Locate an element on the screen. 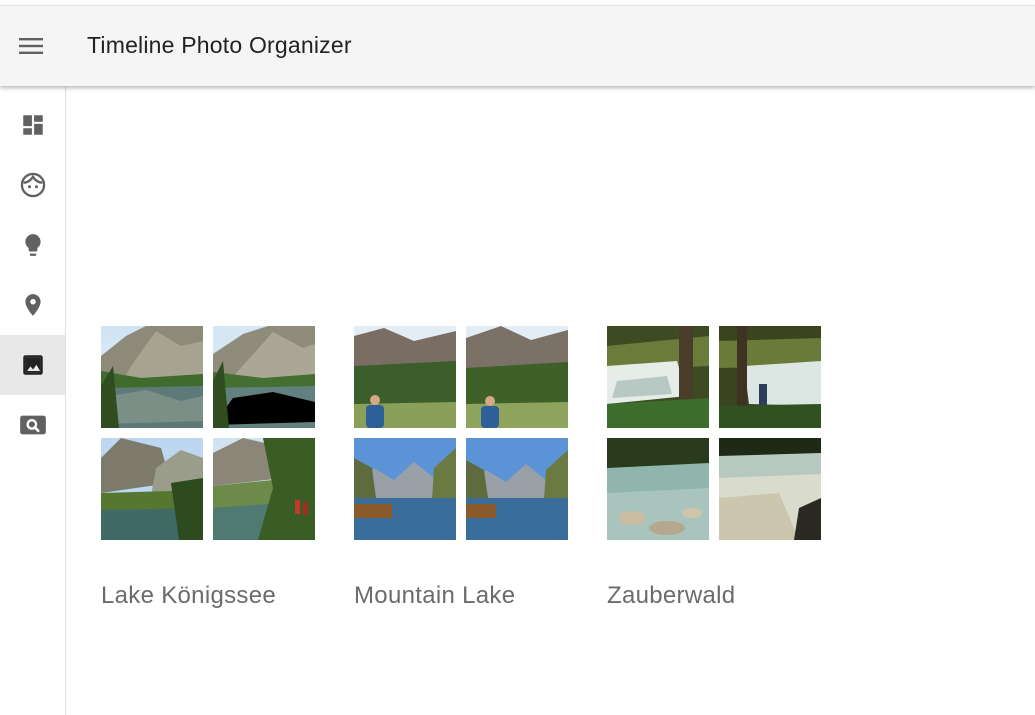 The width and height of the screenshot is (1035, 715). sidebar-item-dashboard is located at coordinates (32, 125).